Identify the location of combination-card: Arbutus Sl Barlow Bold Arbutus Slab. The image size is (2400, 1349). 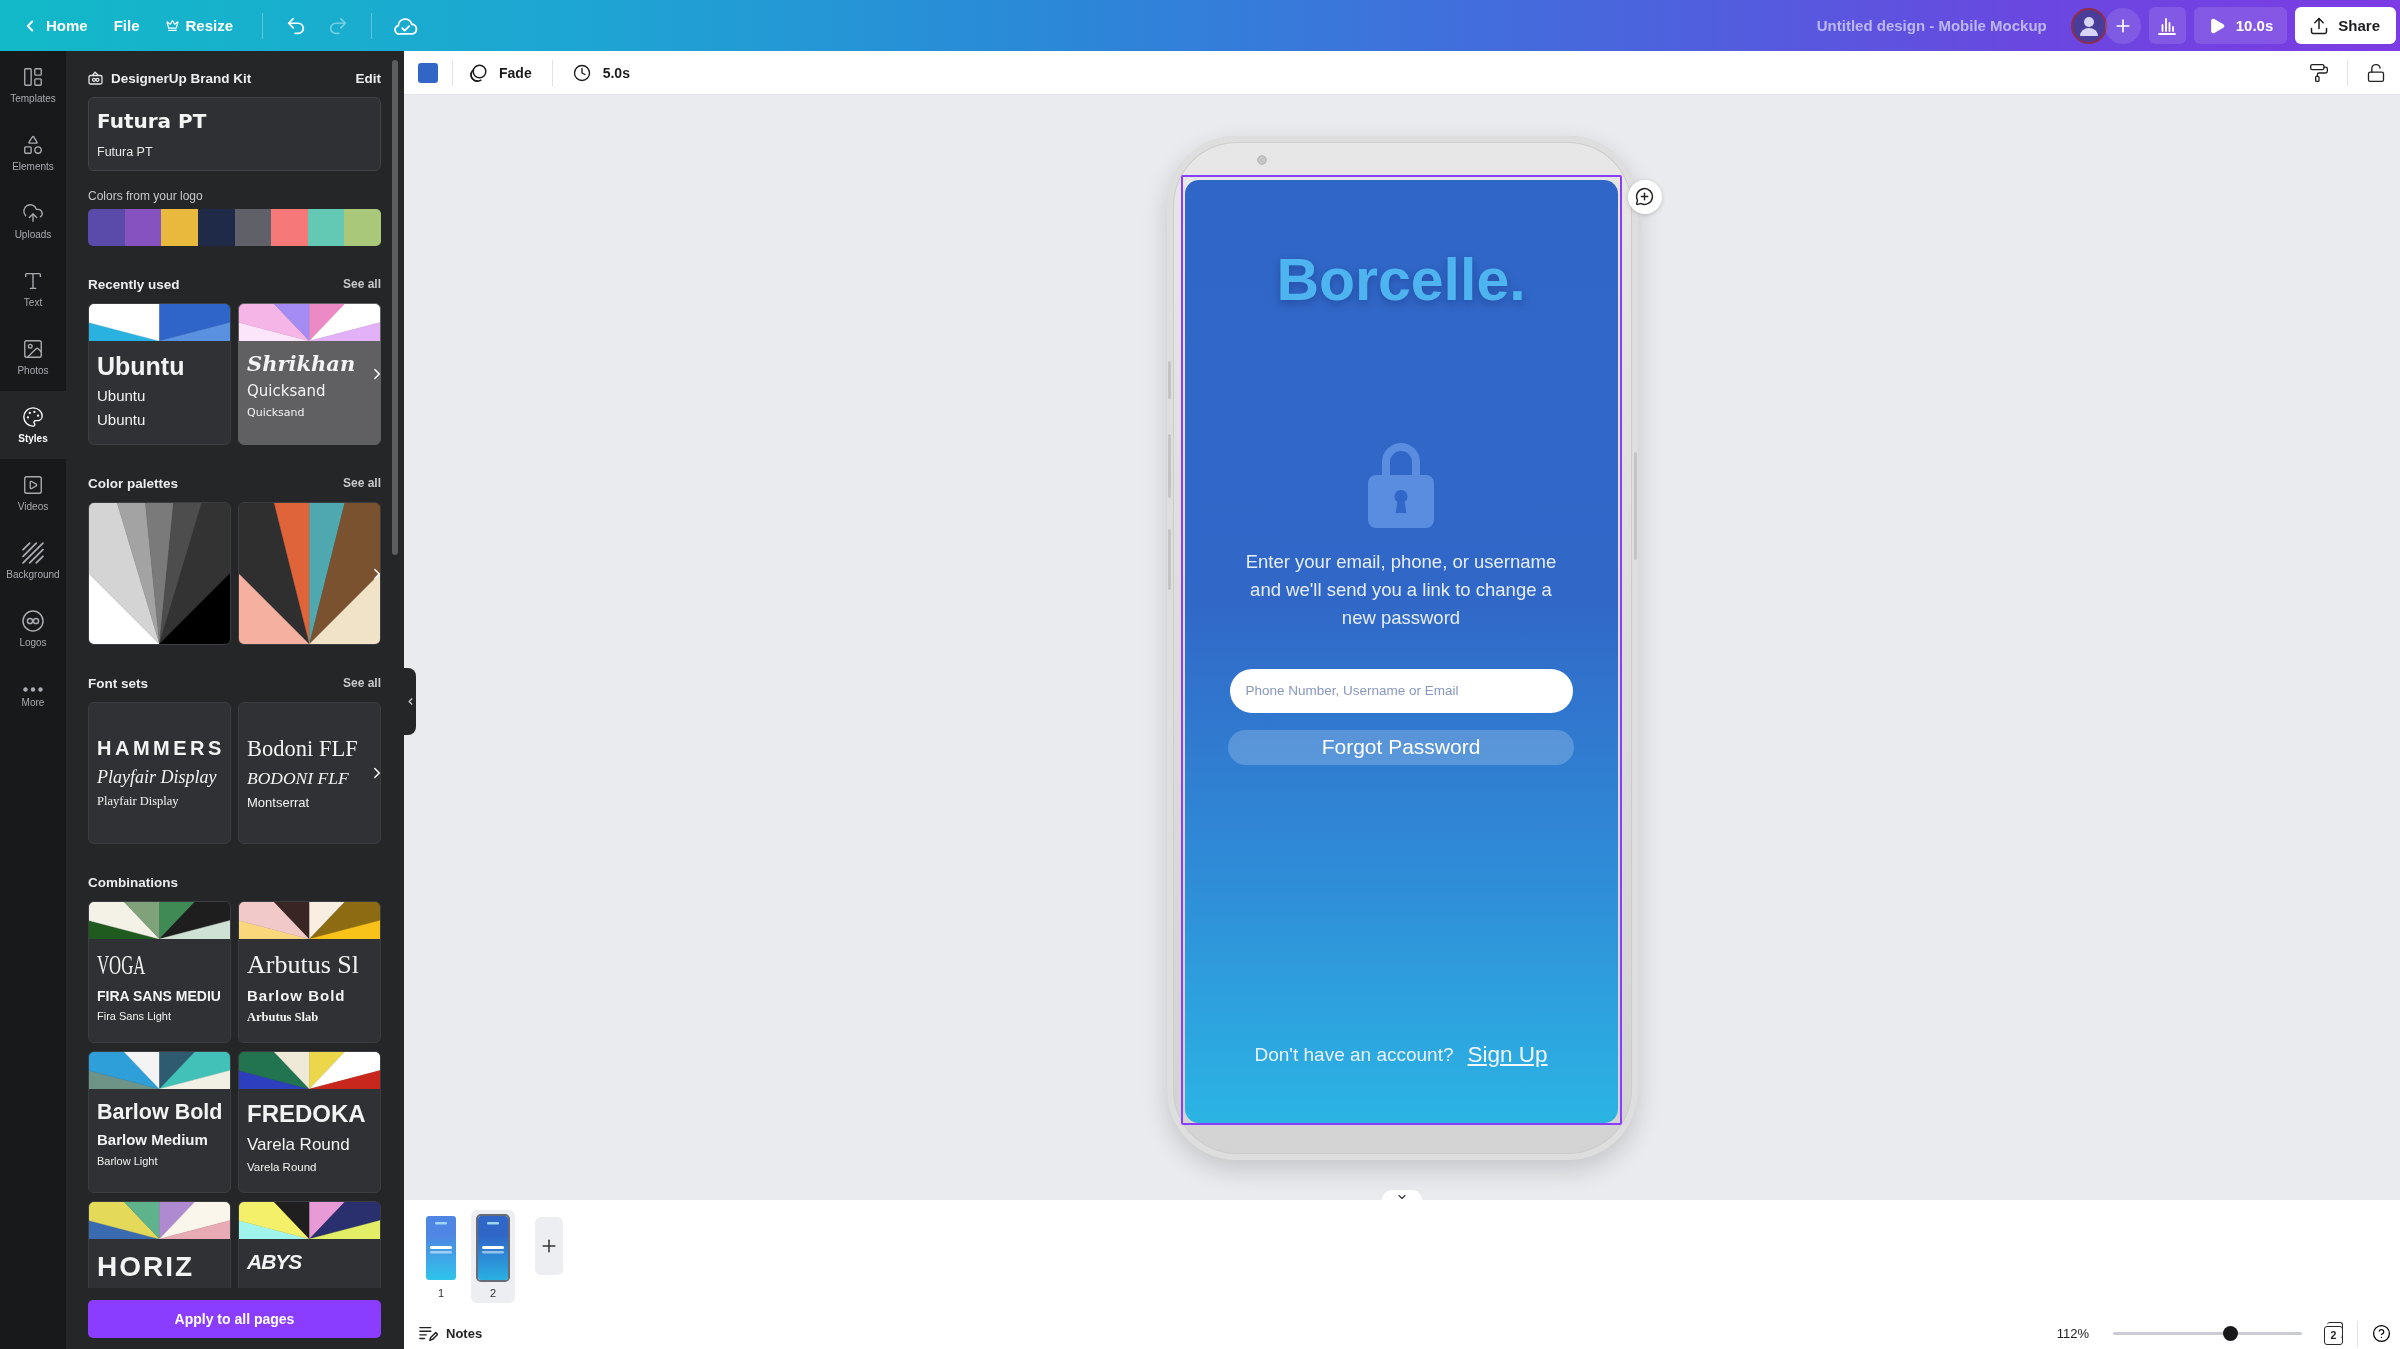
(309, 972).